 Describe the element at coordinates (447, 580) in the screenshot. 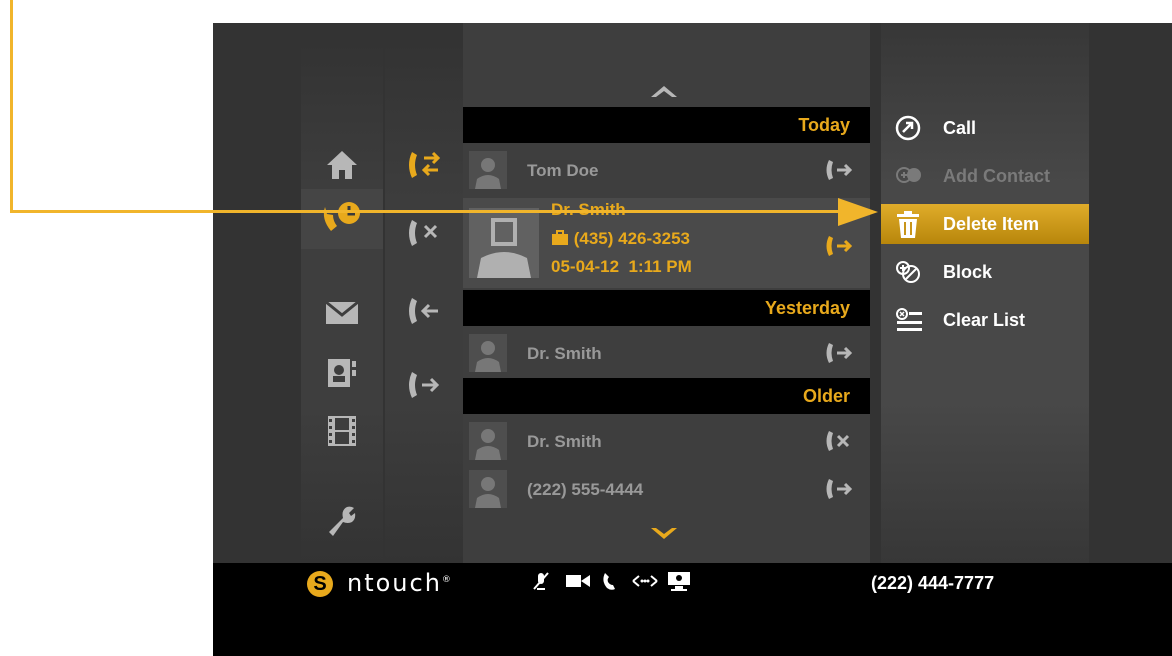

I see `brand-registered-mark: ®` at that location.